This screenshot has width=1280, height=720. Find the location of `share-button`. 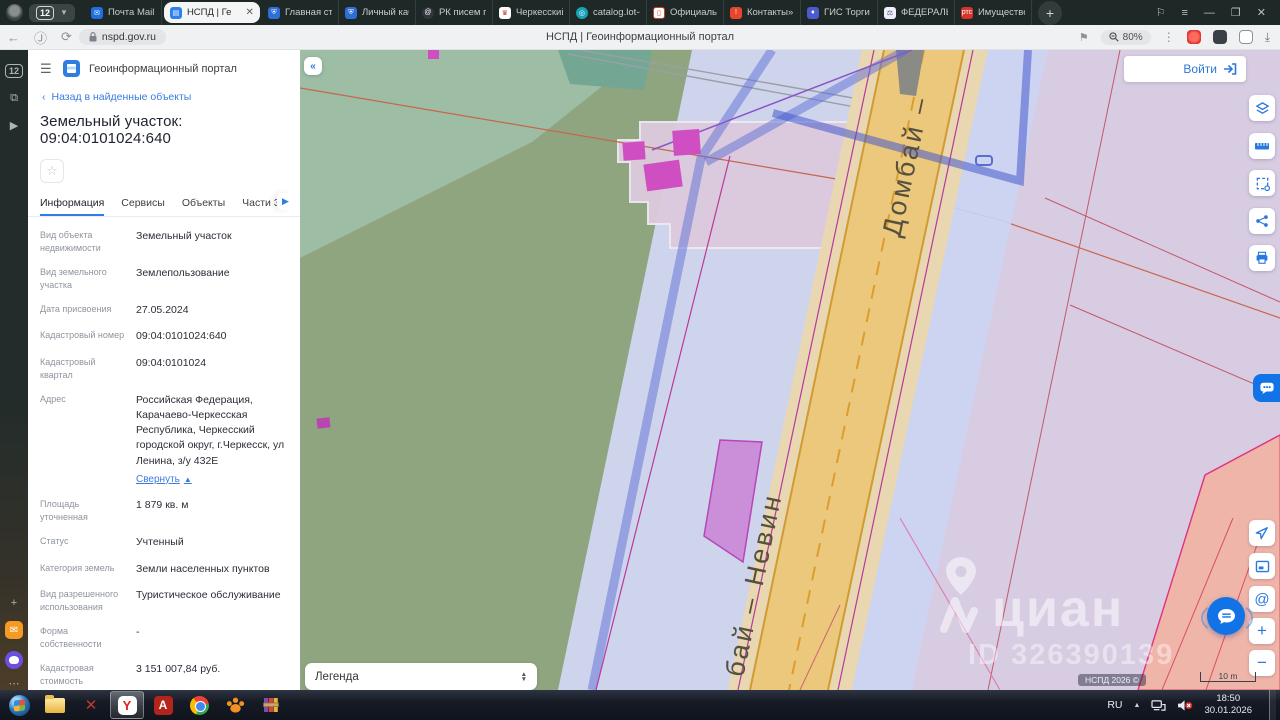

share-button is located at coordinates (1262, 221).